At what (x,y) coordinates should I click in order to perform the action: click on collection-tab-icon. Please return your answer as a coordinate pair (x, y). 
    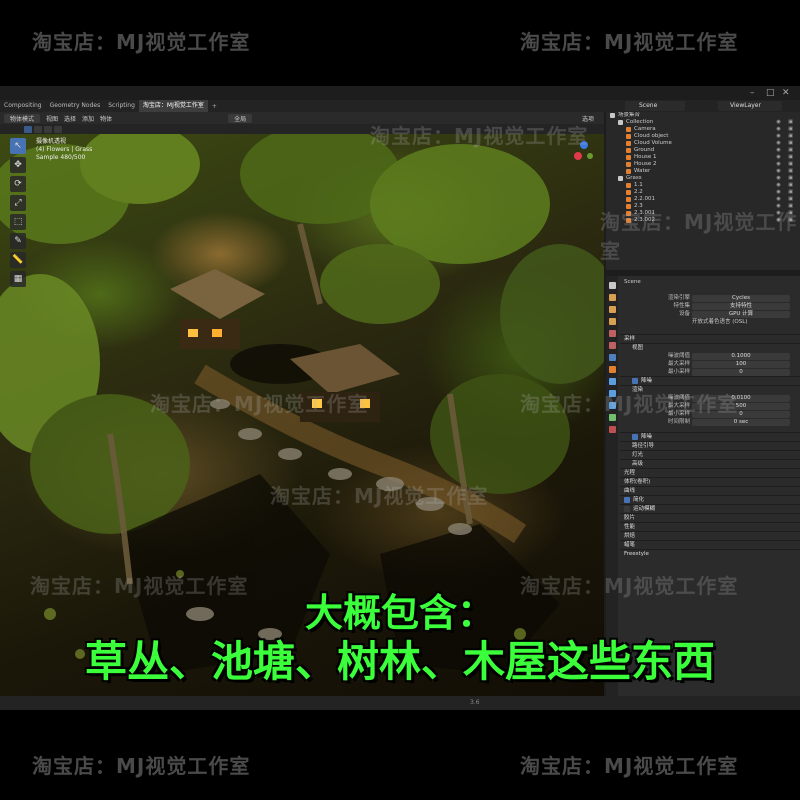
    Looking at the image, I should click on (612, 357).